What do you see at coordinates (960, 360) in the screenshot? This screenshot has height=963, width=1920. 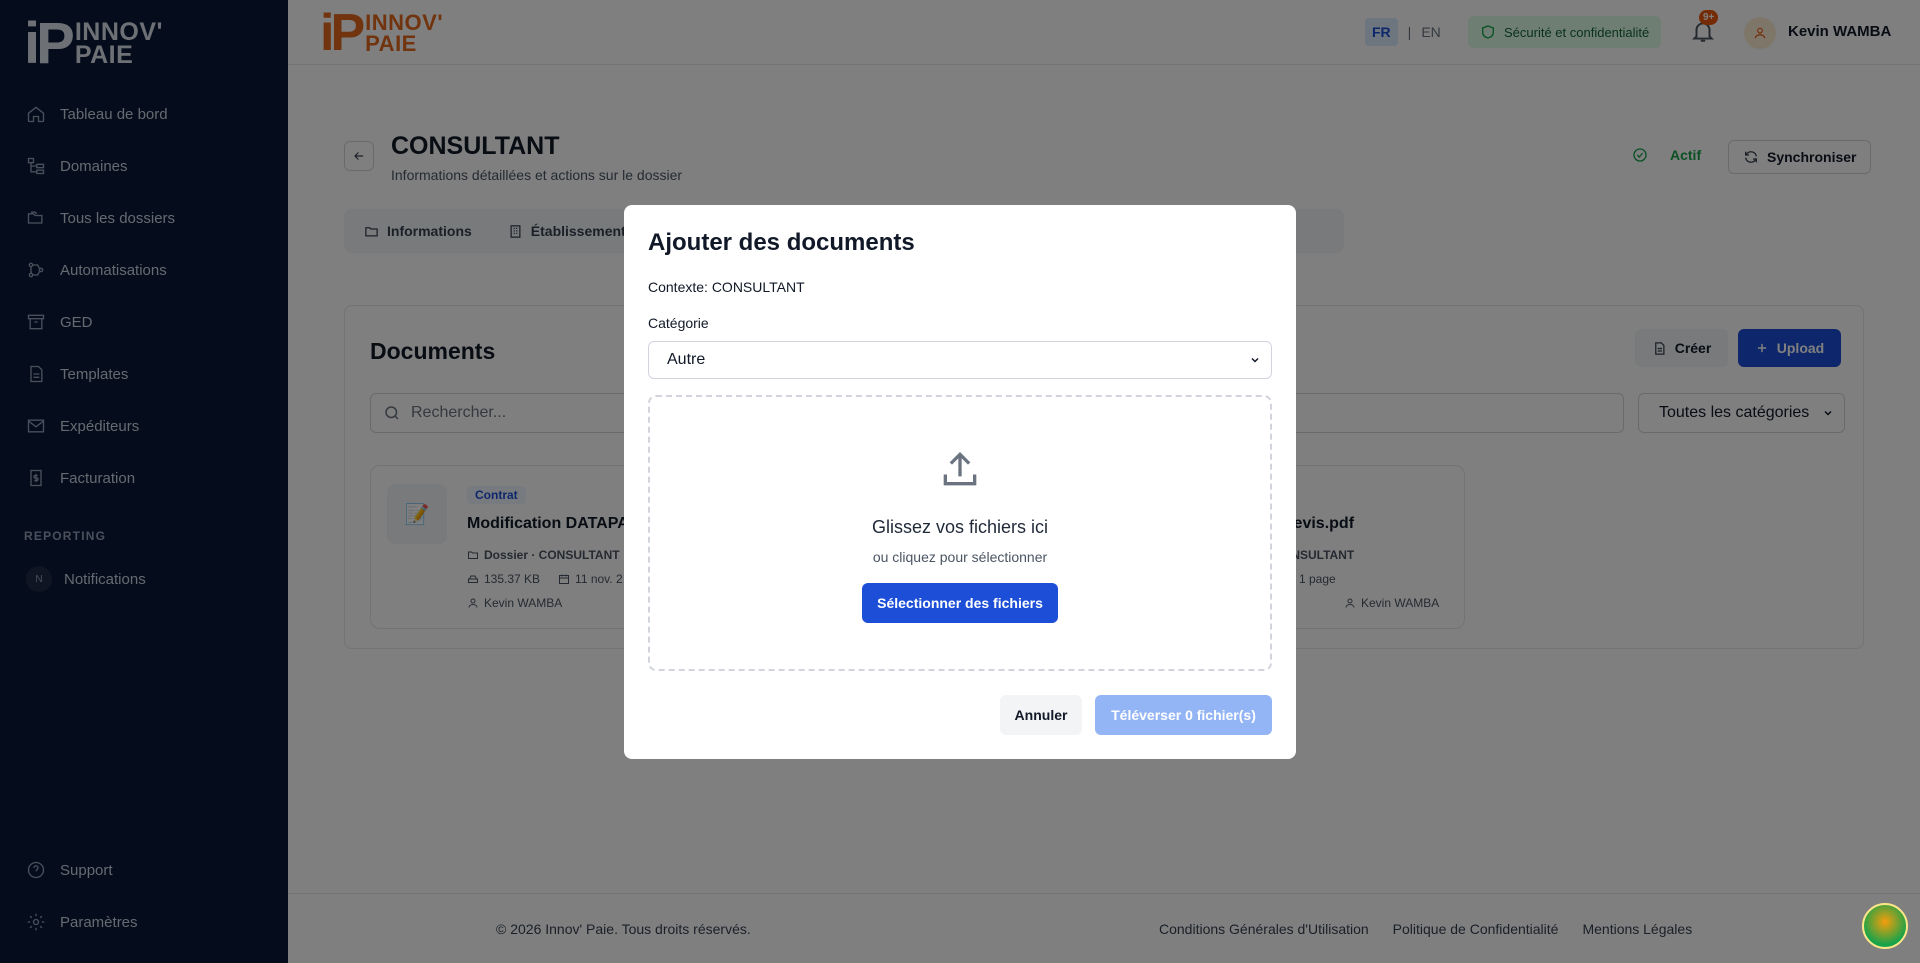 I see `category-select: Autre` at bounding box center [960, 360].